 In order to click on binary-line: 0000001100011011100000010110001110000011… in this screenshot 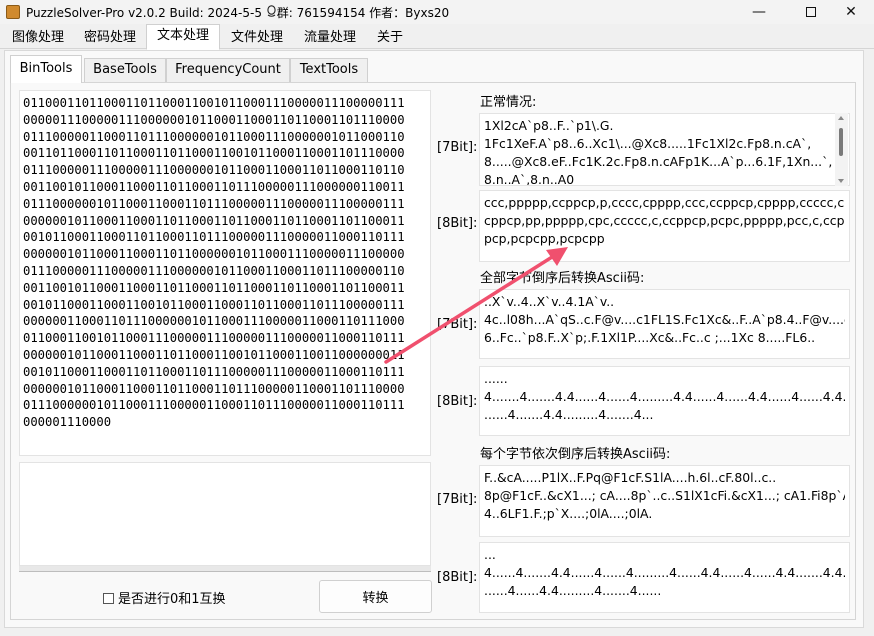, I will do `click(214, 321)`.